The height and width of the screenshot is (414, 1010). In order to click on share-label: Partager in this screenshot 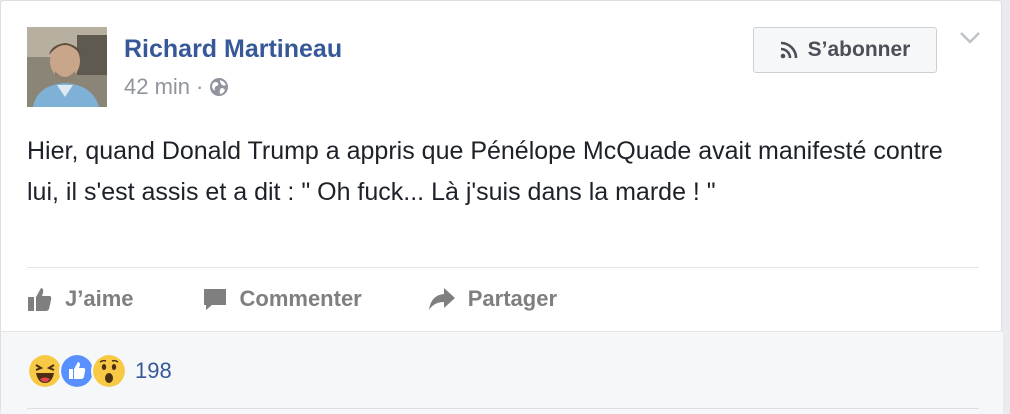, I will do `click(512, 298)`.